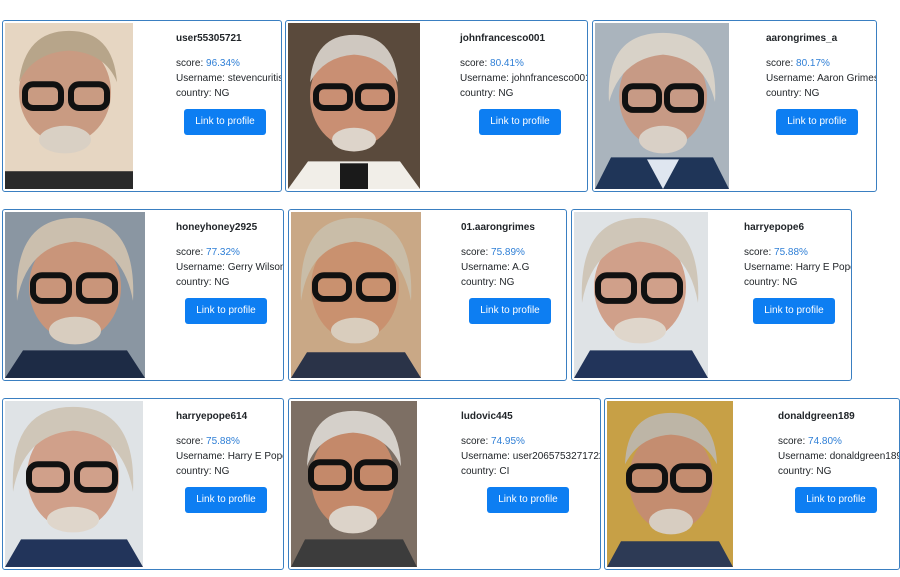 This screenshot has height=577, width=900. What do you see at coordinates (487, 416) in the screenshot?
I see `card-handle: ludovic445` at bounding box center [487, 416].